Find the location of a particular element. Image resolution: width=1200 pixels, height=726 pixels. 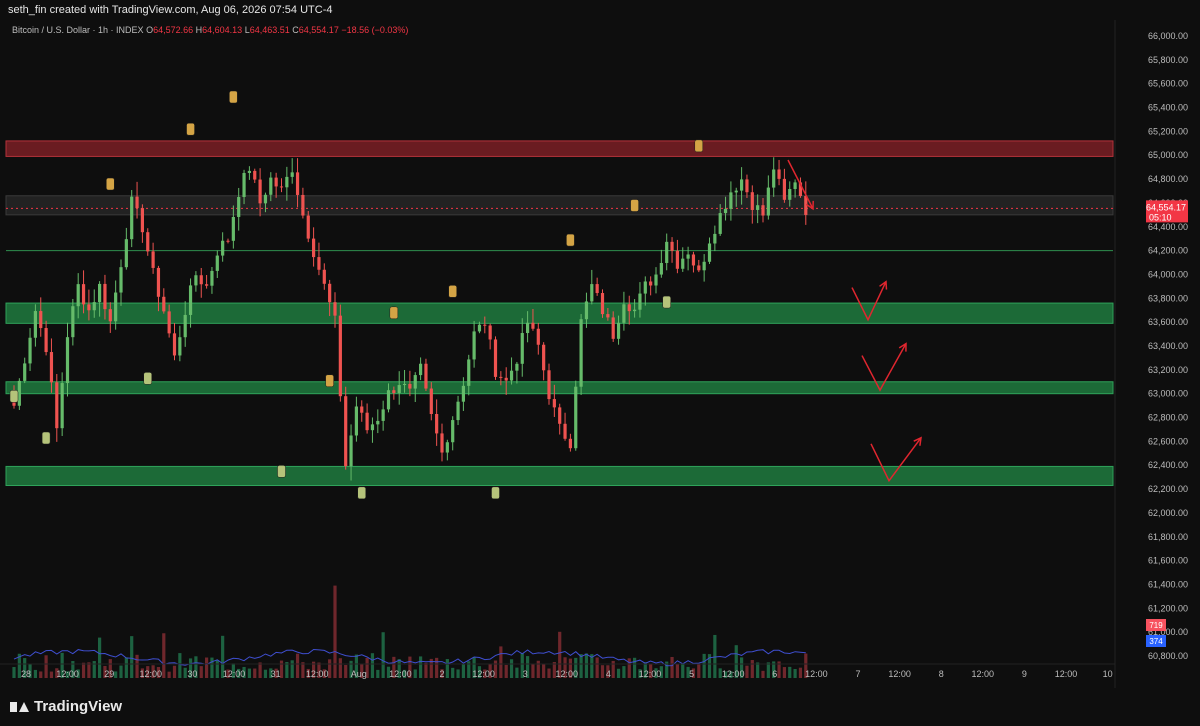

y-tick-label: 60,800.00 is located at coordinates (1168, 656).